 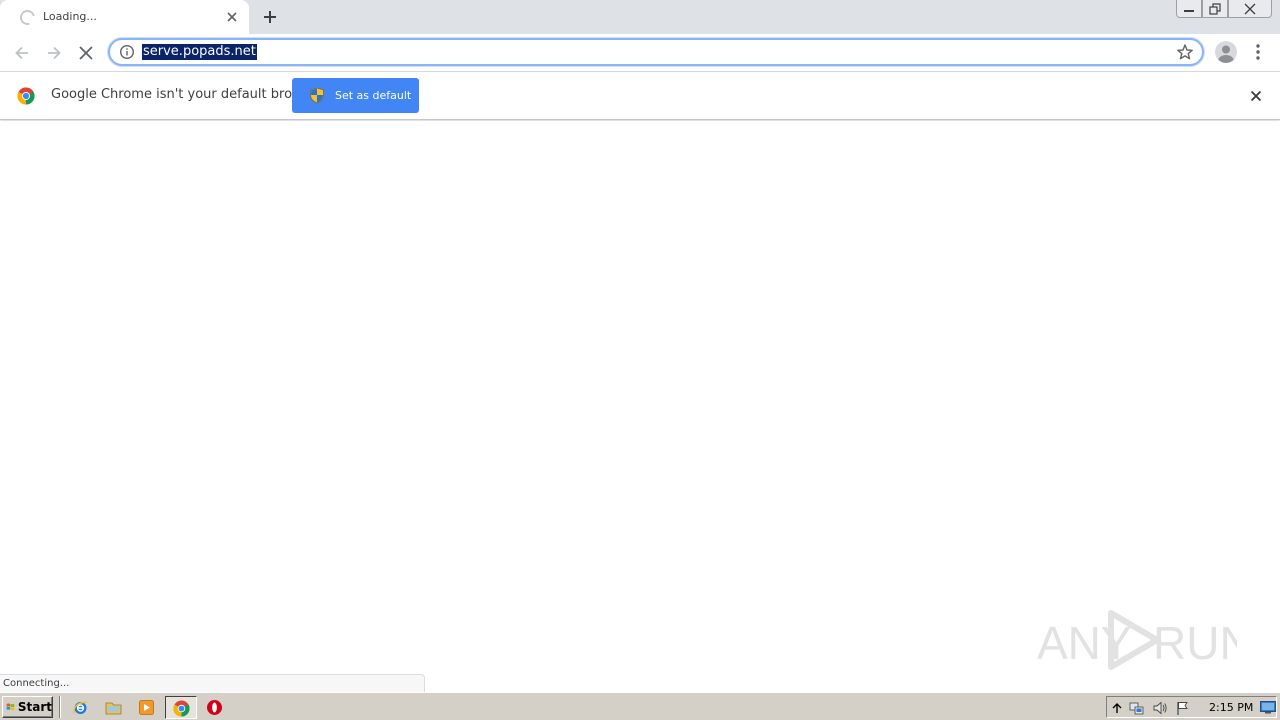 What do you see at coordinates (1256, 96) in the screenshot?
I see `infobar-close-icon` at bounding box center [1256, 96].